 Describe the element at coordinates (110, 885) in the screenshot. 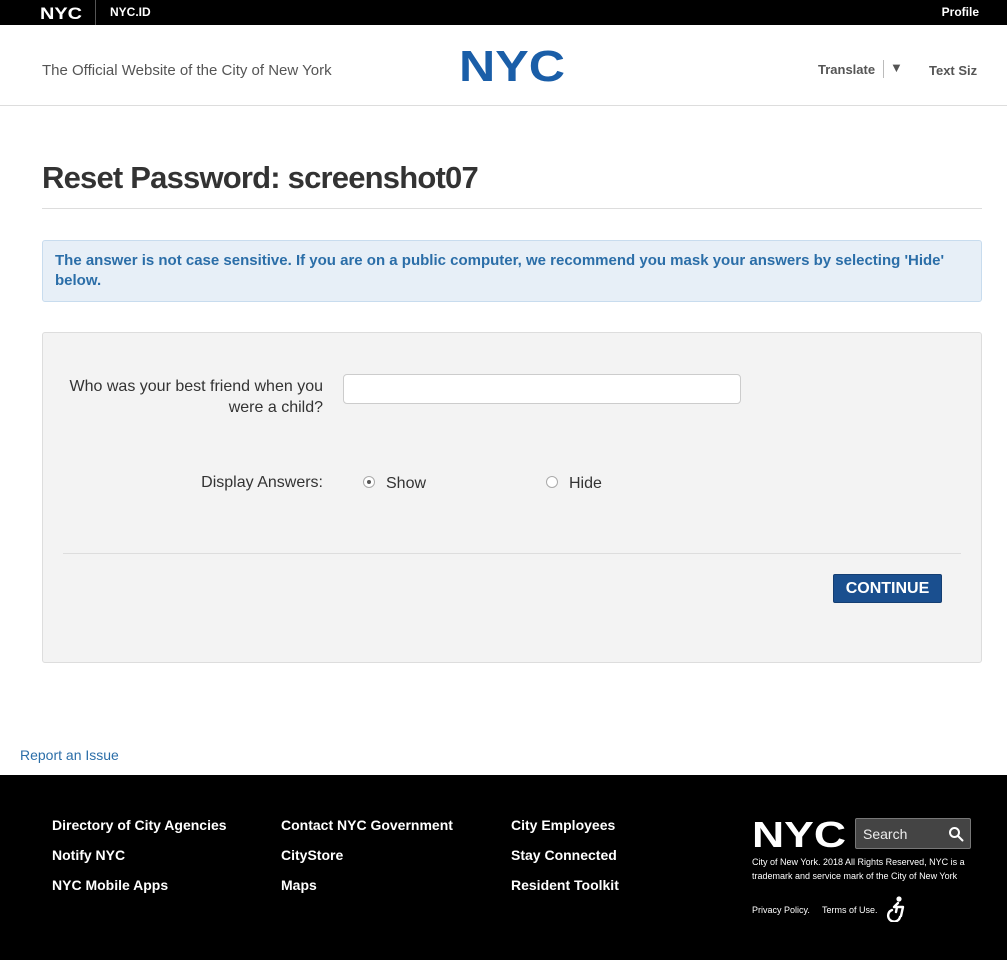

I see `footer-link-mobile-apps: NYC Mobile Apps` at that location.